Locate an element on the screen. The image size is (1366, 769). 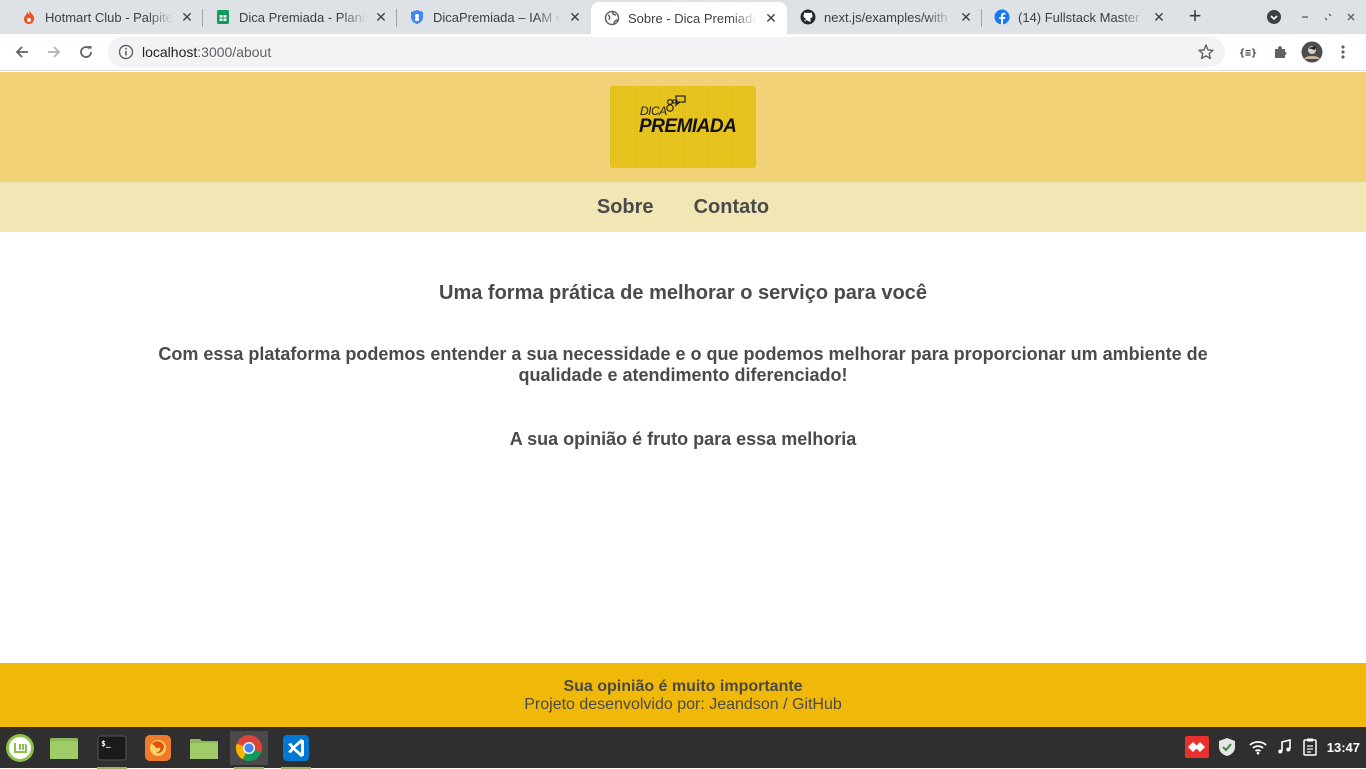
tab-title: Dica Premiada - Planilh is located at coordinates (303, 17).